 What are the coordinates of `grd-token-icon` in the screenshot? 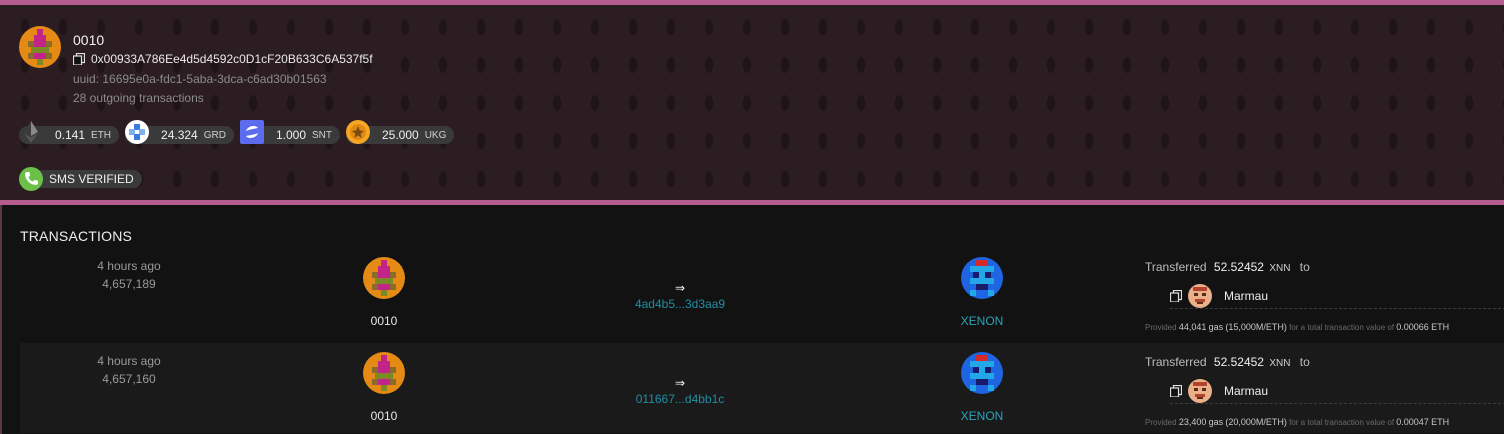 It's located at (137, 132).